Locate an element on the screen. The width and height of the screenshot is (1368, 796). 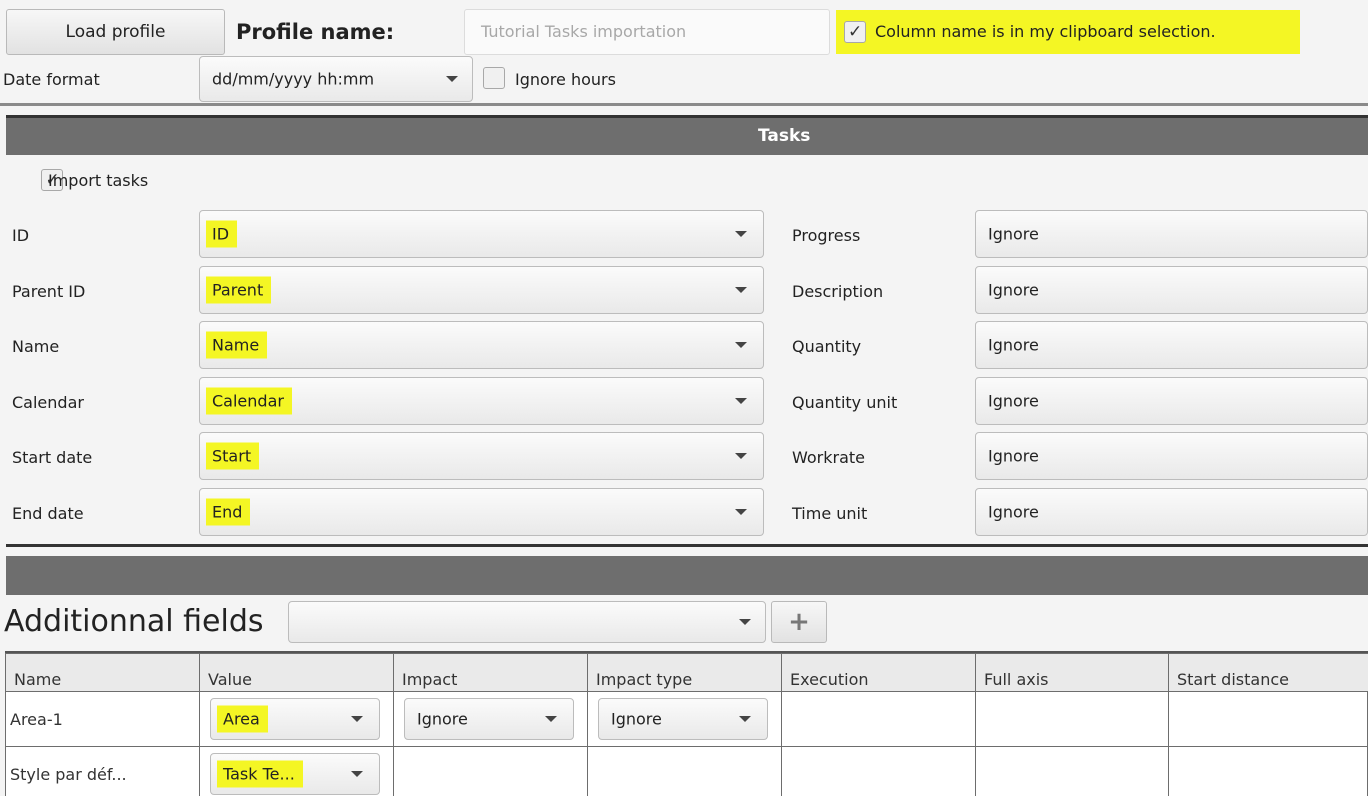
check-icon: ✓ is located at coordinates (855, 32).